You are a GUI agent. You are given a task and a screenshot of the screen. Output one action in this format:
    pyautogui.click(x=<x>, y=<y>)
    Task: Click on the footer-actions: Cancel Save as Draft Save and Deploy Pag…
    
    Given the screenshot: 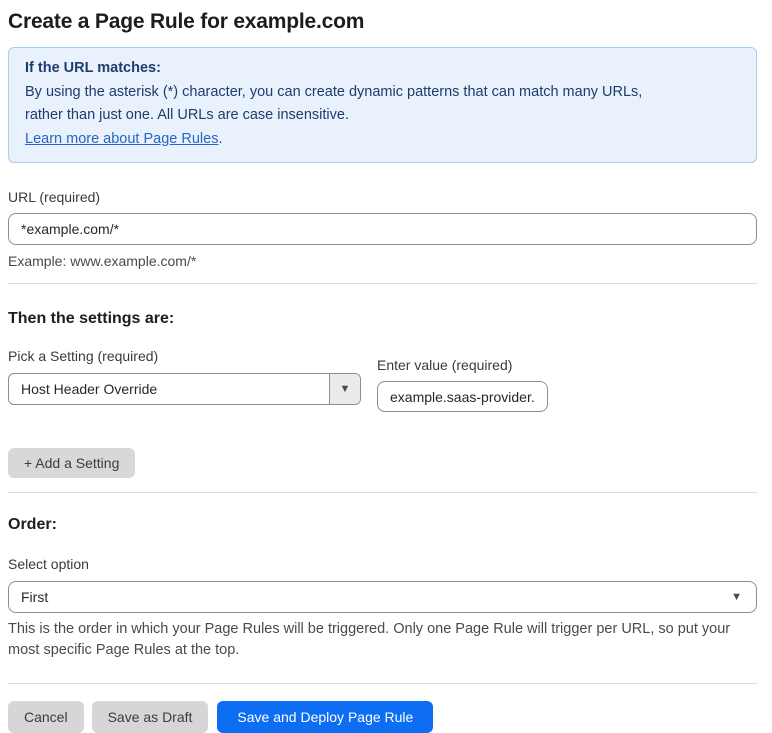 What is the action you would take?
    pyautogui.click(x=382, y=717)
    